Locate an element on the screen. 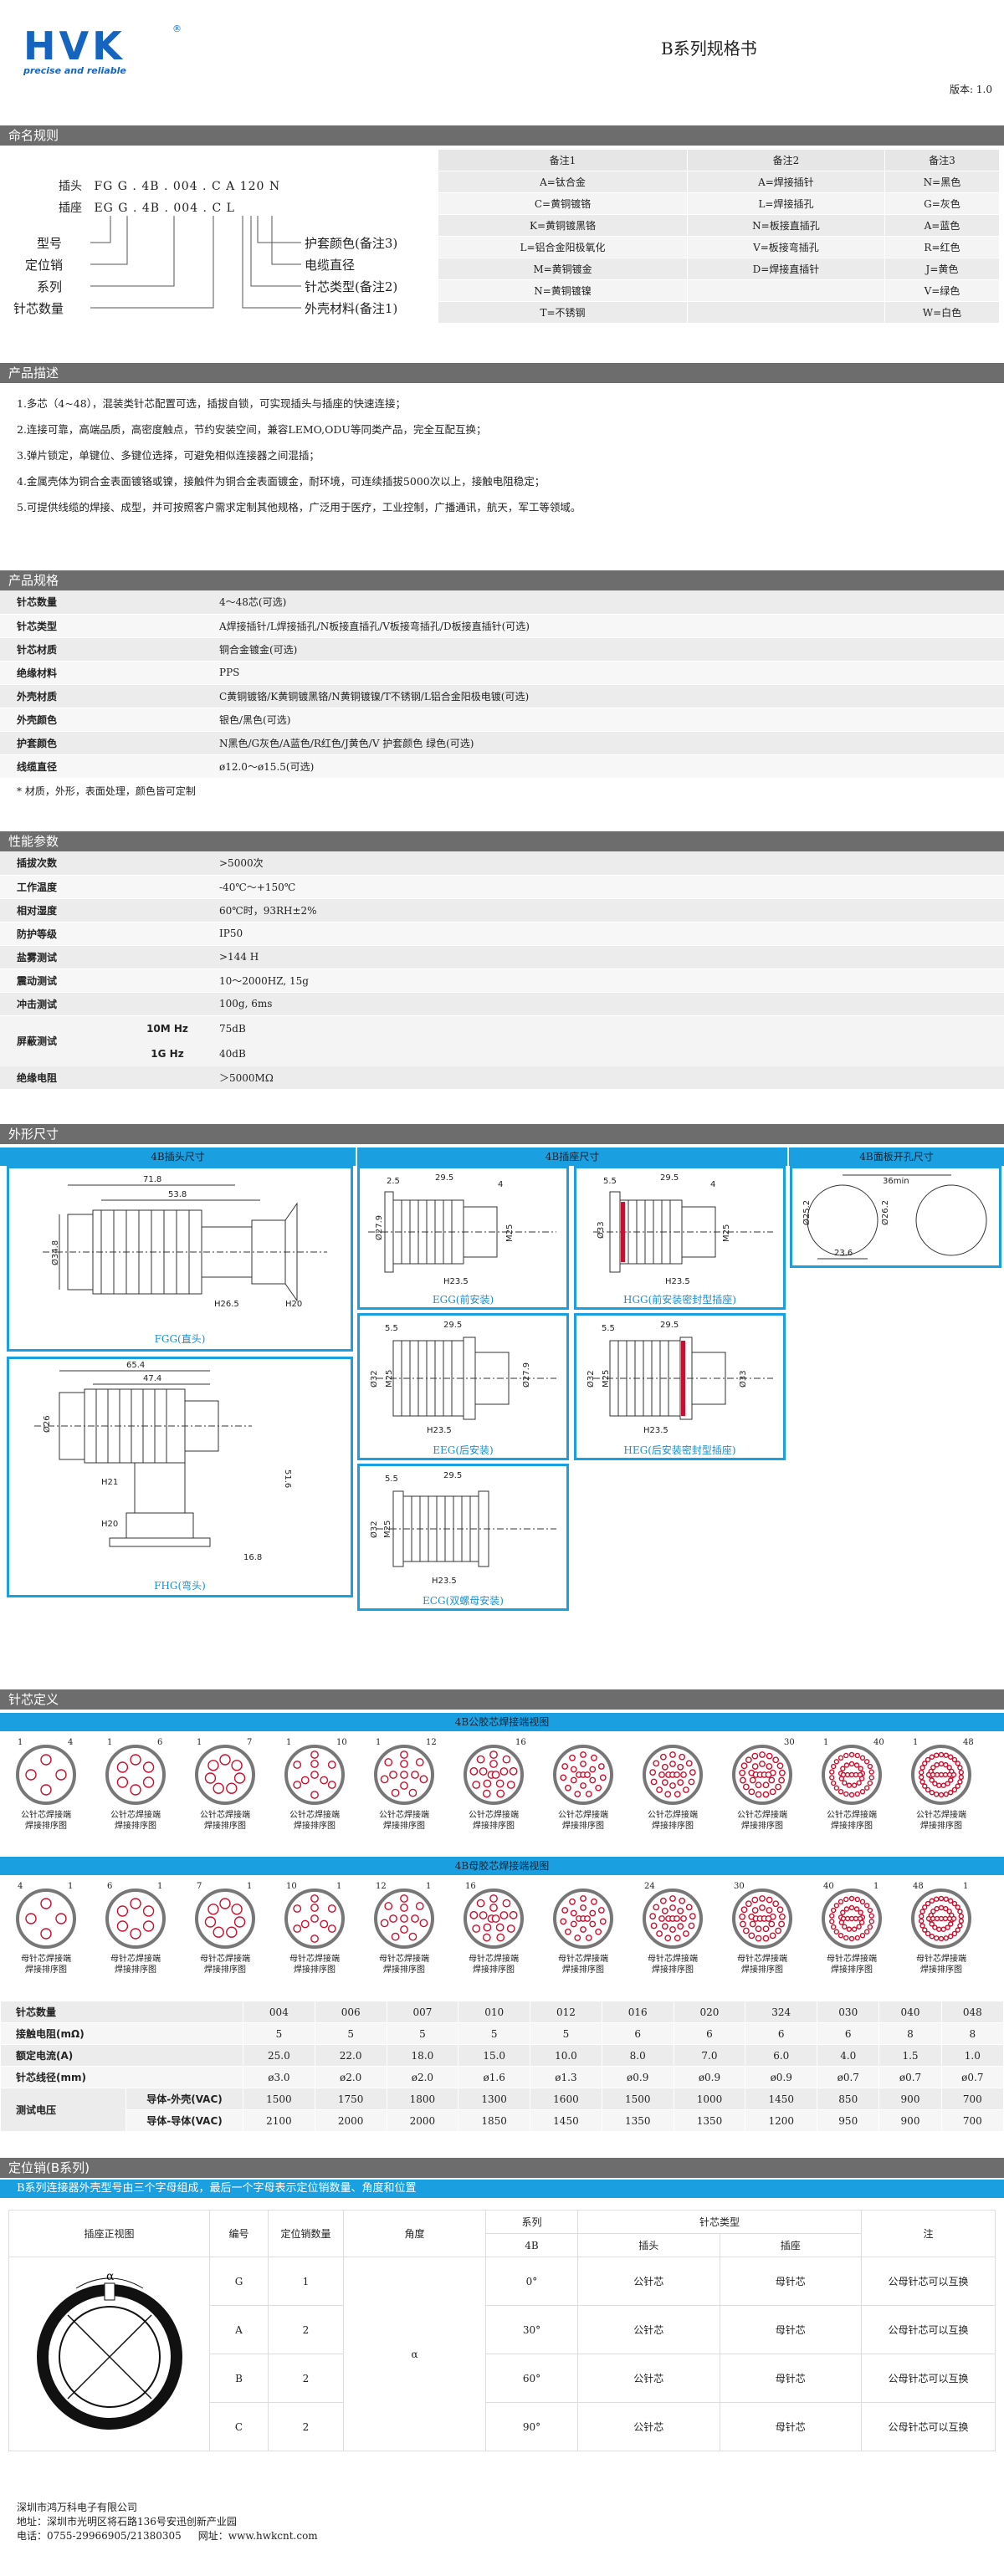  shield-table: 屏蔽测试 10M Hz 75dB 1G Hz 40dB is located at coordinates (502, 1040).